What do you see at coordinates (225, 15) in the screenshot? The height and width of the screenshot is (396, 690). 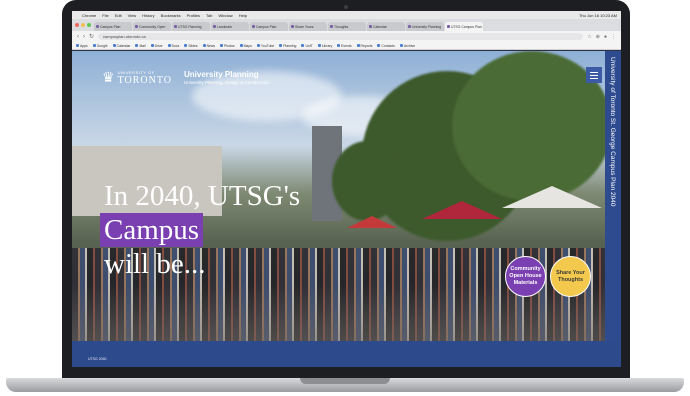 I see `menubar-item: Window` at bounding box center [225, 15].